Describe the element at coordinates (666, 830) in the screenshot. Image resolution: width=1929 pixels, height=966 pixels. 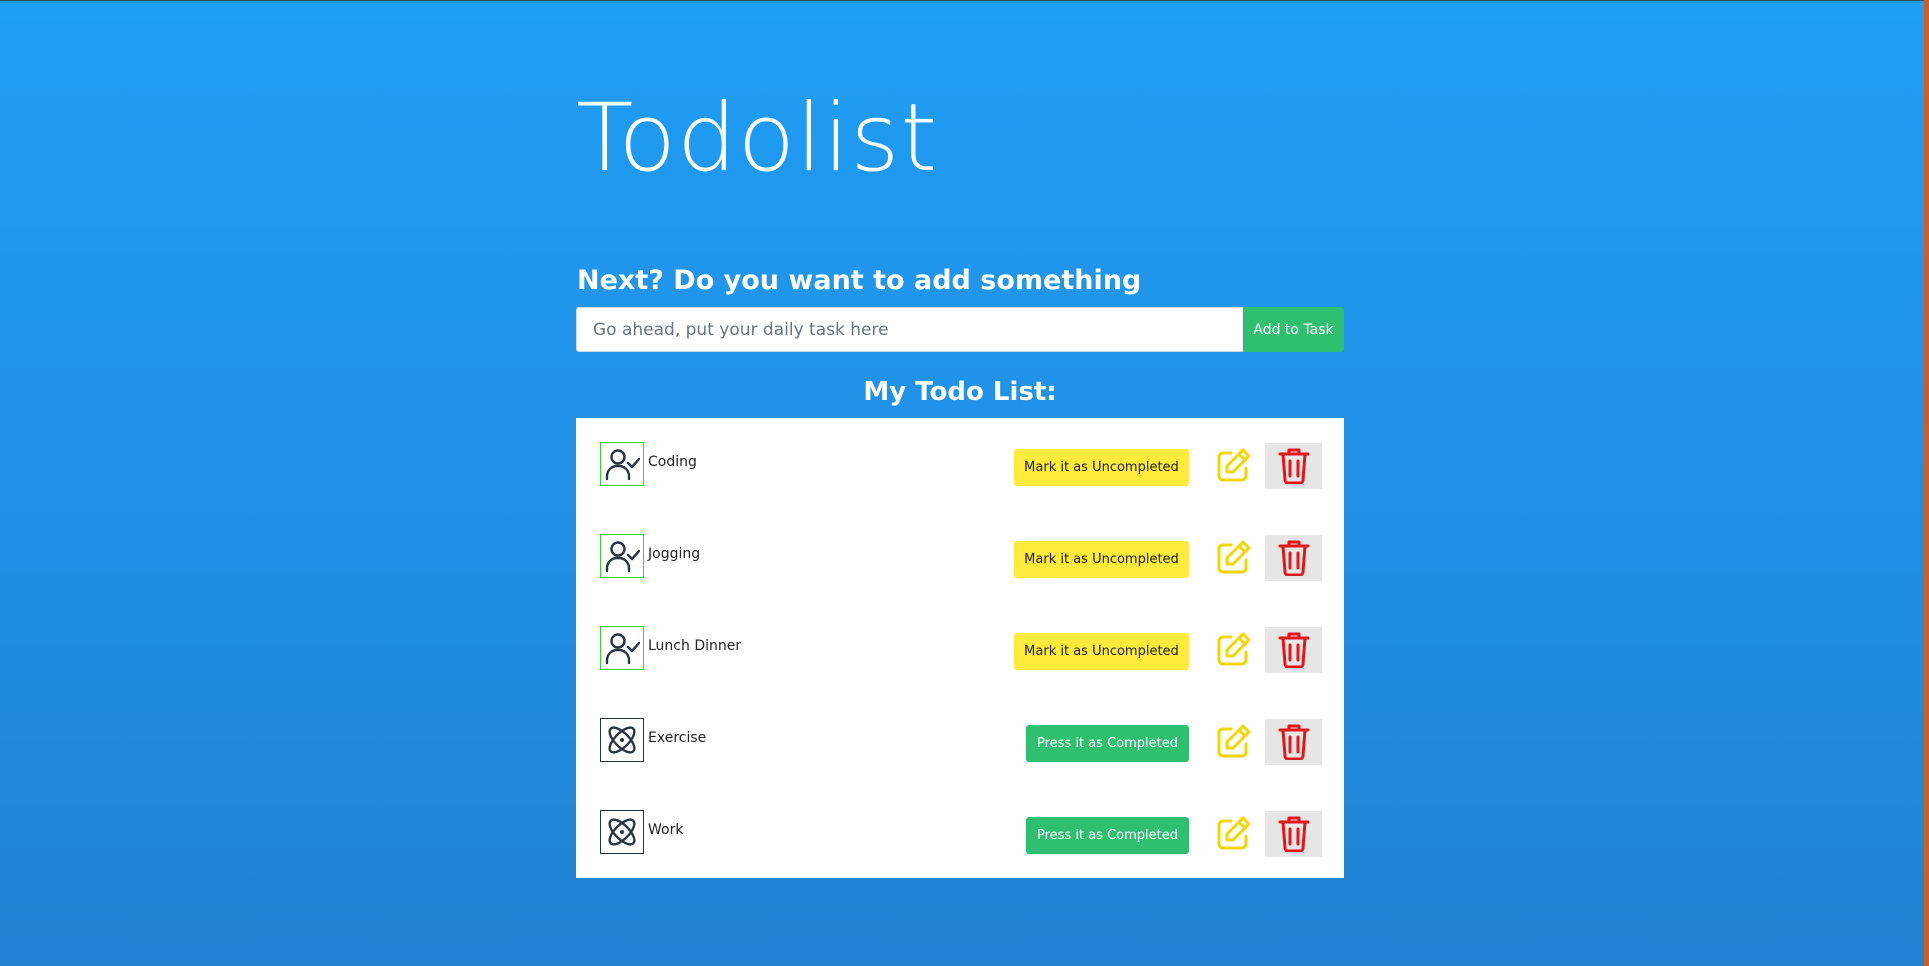
I see `task-label: Work` at that location.